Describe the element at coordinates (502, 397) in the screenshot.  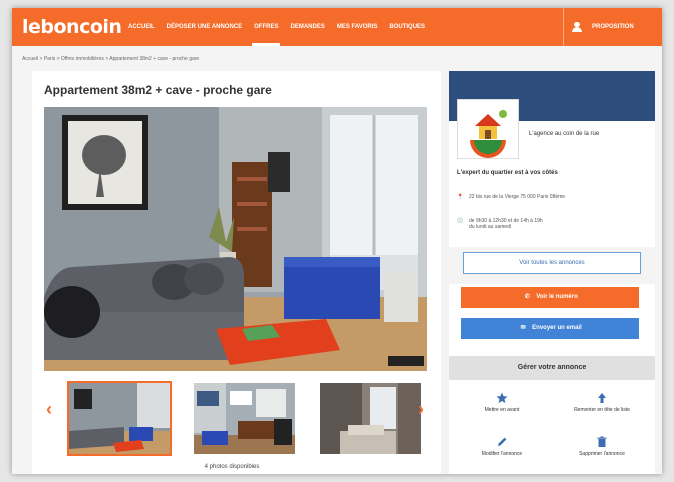
I see `star-icon` at that location.